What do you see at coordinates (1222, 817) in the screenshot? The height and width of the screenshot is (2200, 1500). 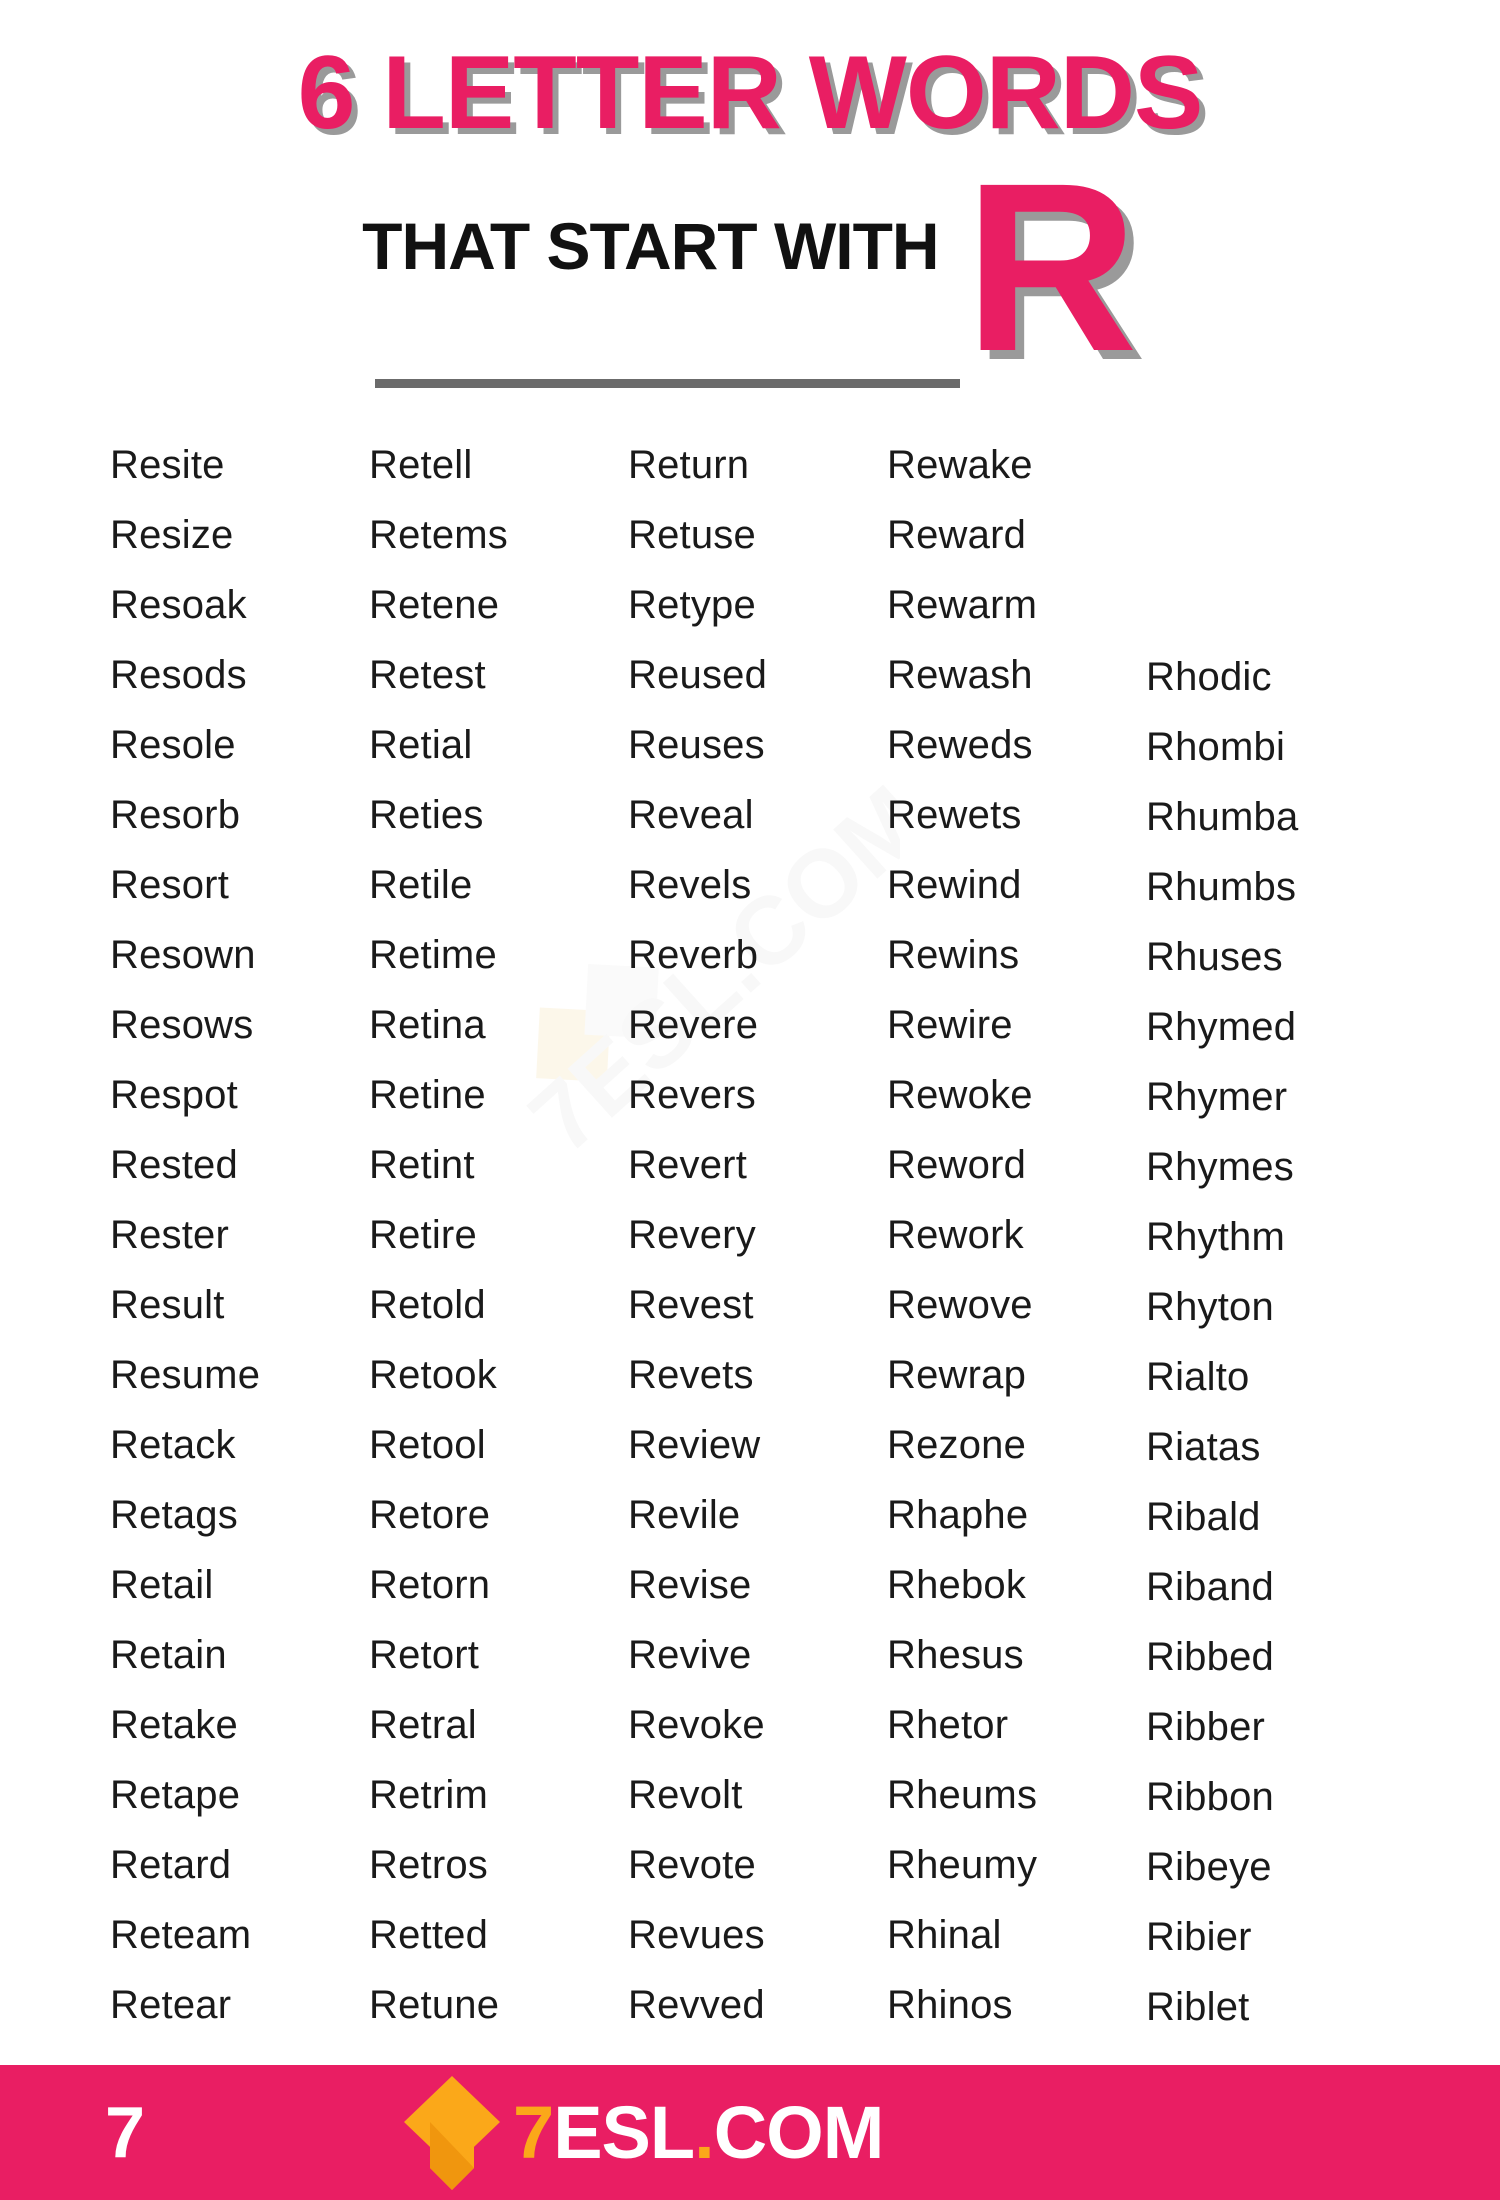 I see `word-item: Rhumba` at bounding box center [1222, 817].